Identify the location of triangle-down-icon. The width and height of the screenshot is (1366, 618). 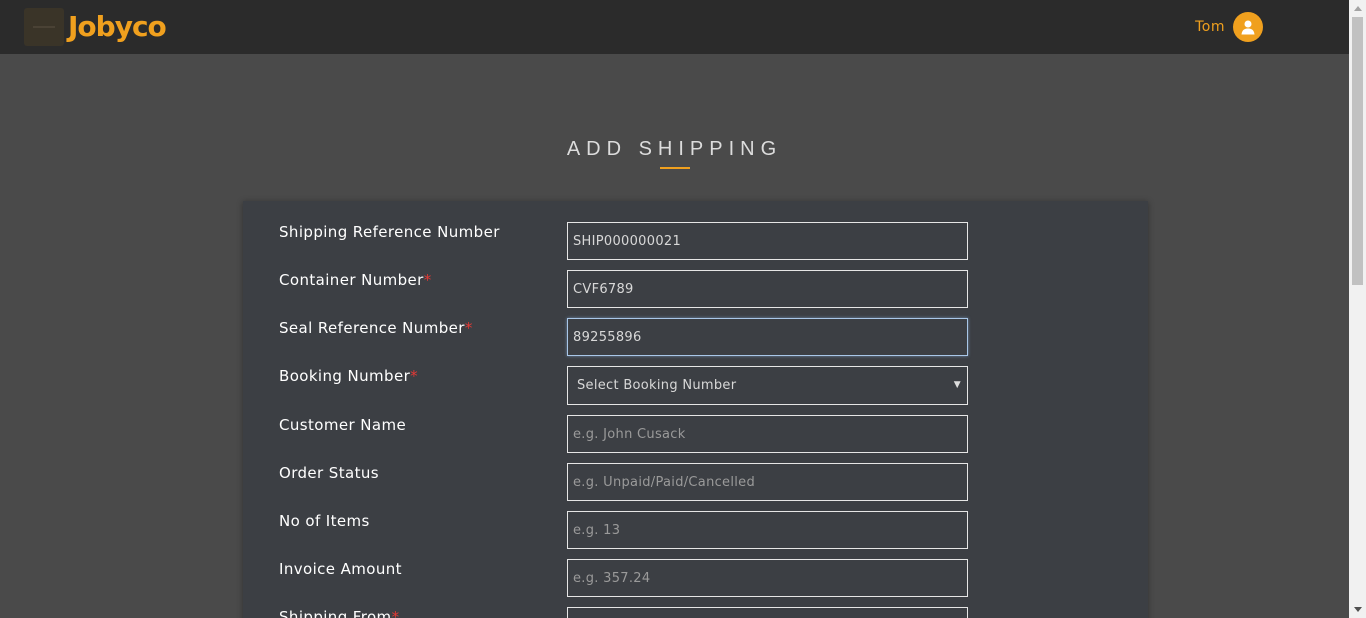
(1357, 609).